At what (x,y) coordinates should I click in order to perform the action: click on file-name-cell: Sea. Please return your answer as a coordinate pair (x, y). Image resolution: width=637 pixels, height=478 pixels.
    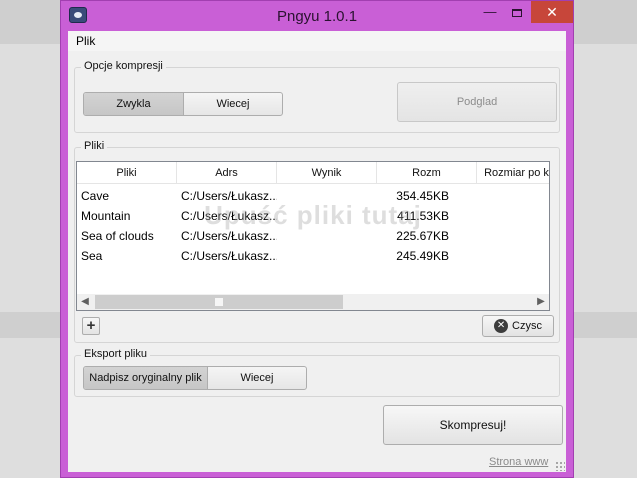
    Looking at the image, I should click on (92, 256).